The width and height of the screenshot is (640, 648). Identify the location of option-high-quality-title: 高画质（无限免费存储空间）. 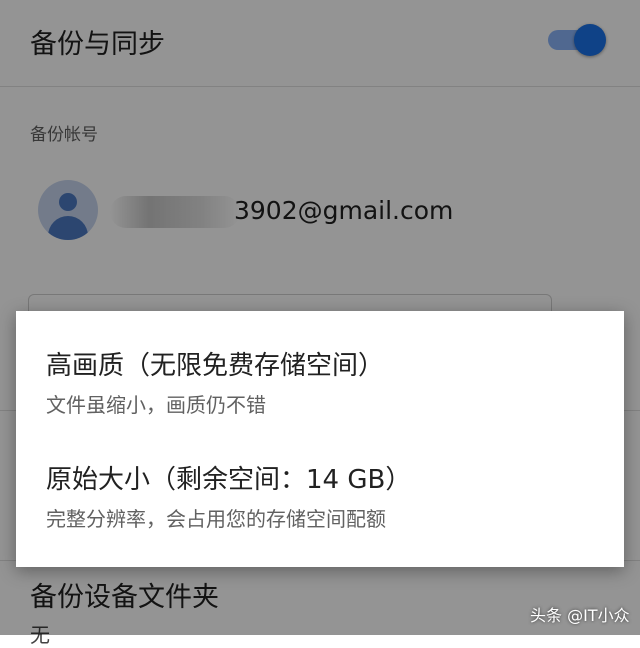
(215, 366).